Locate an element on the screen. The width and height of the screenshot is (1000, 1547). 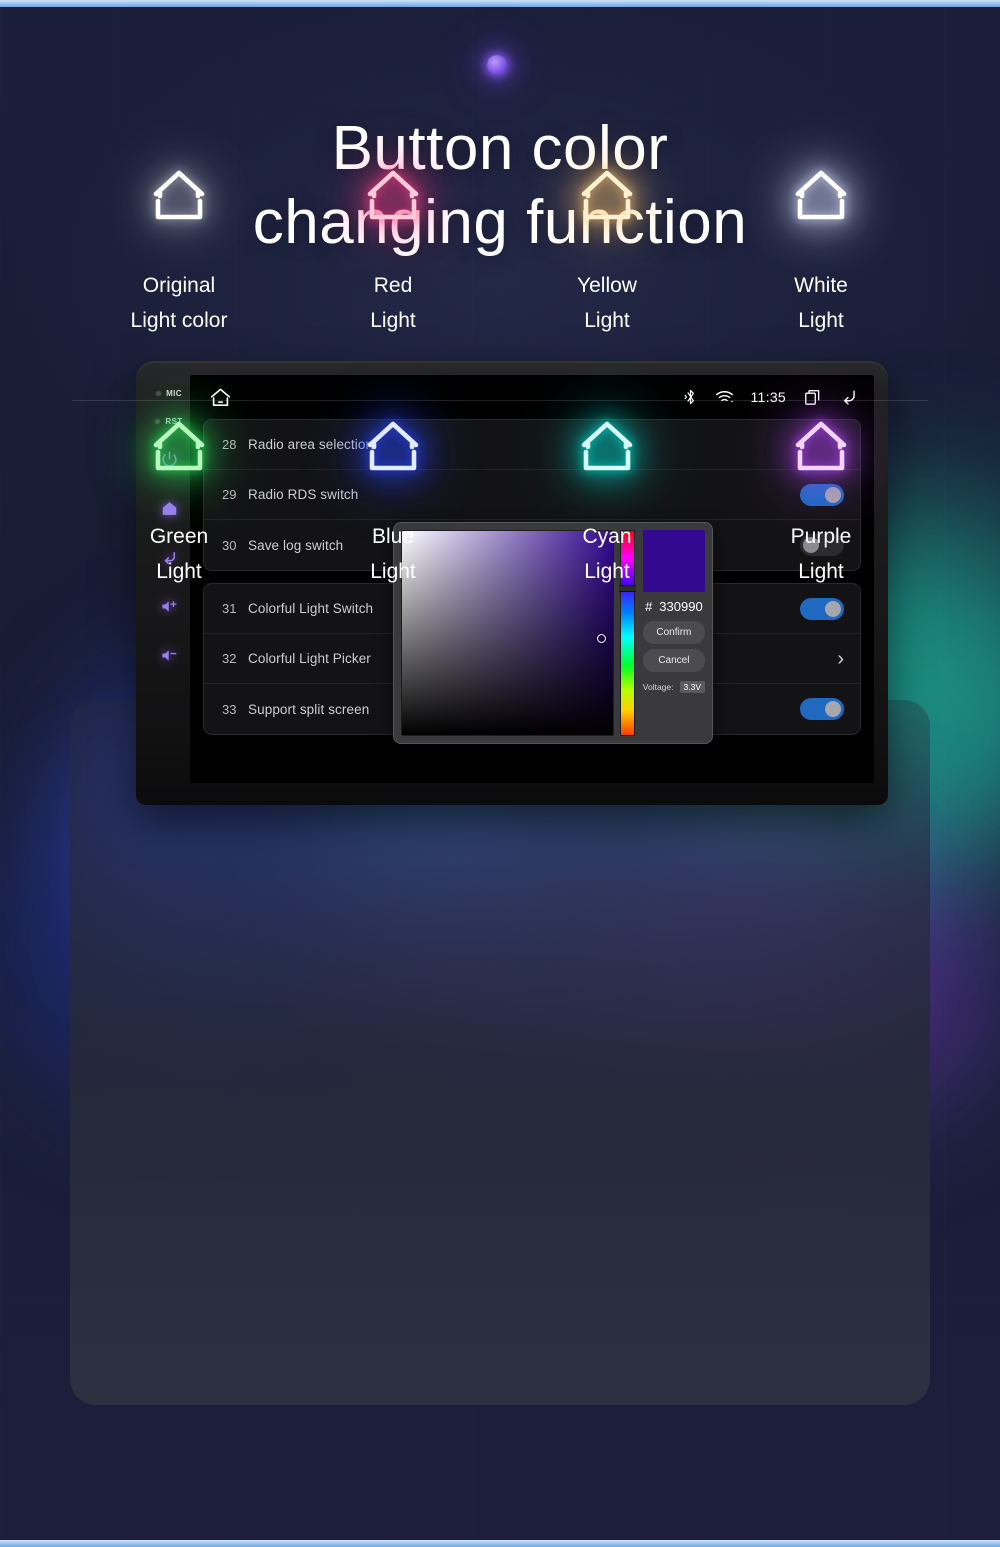
row-control: › is located at coordinates (840, 659).